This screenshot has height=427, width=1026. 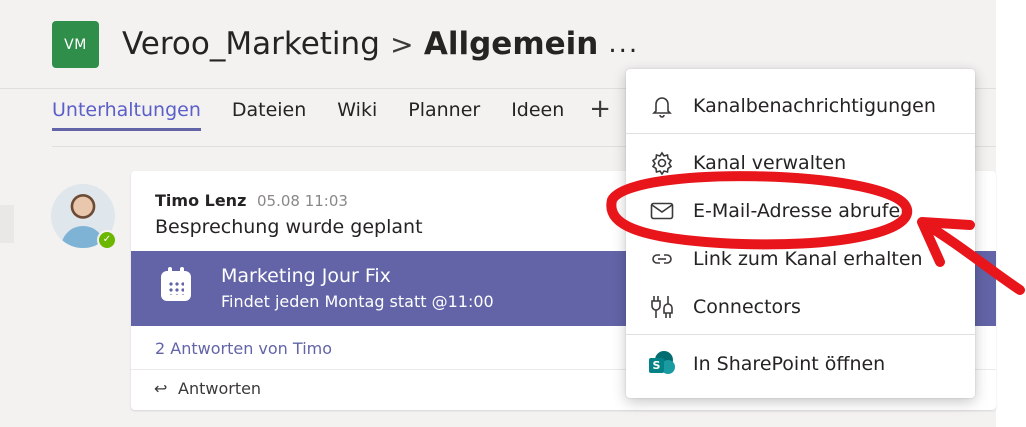 What do you see at coordinates (662, 307) in the screenshot?
I see `connectors-icon` at bounding box center [662, 307].